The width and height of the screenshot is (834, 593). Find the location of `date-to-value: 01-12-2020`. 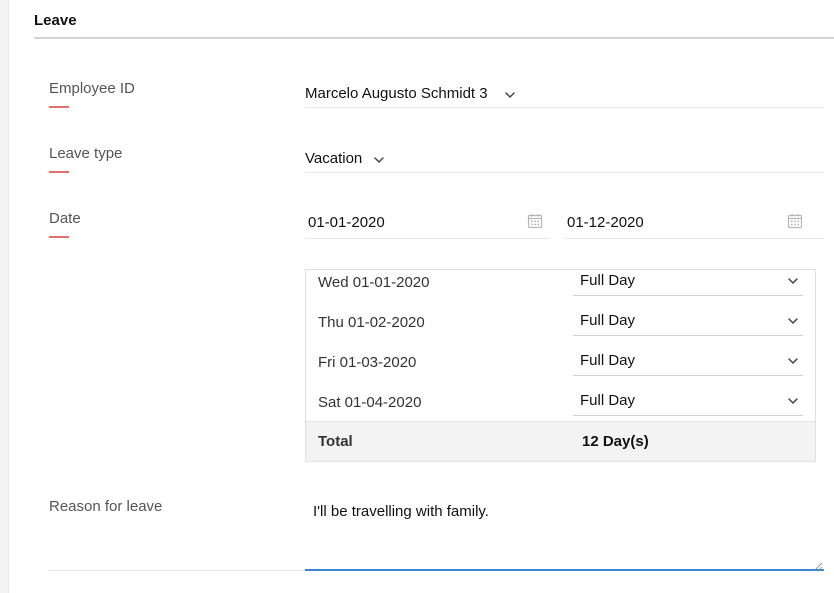

date-to-value: 01-12-2020 is located at coordinates (605, 222).